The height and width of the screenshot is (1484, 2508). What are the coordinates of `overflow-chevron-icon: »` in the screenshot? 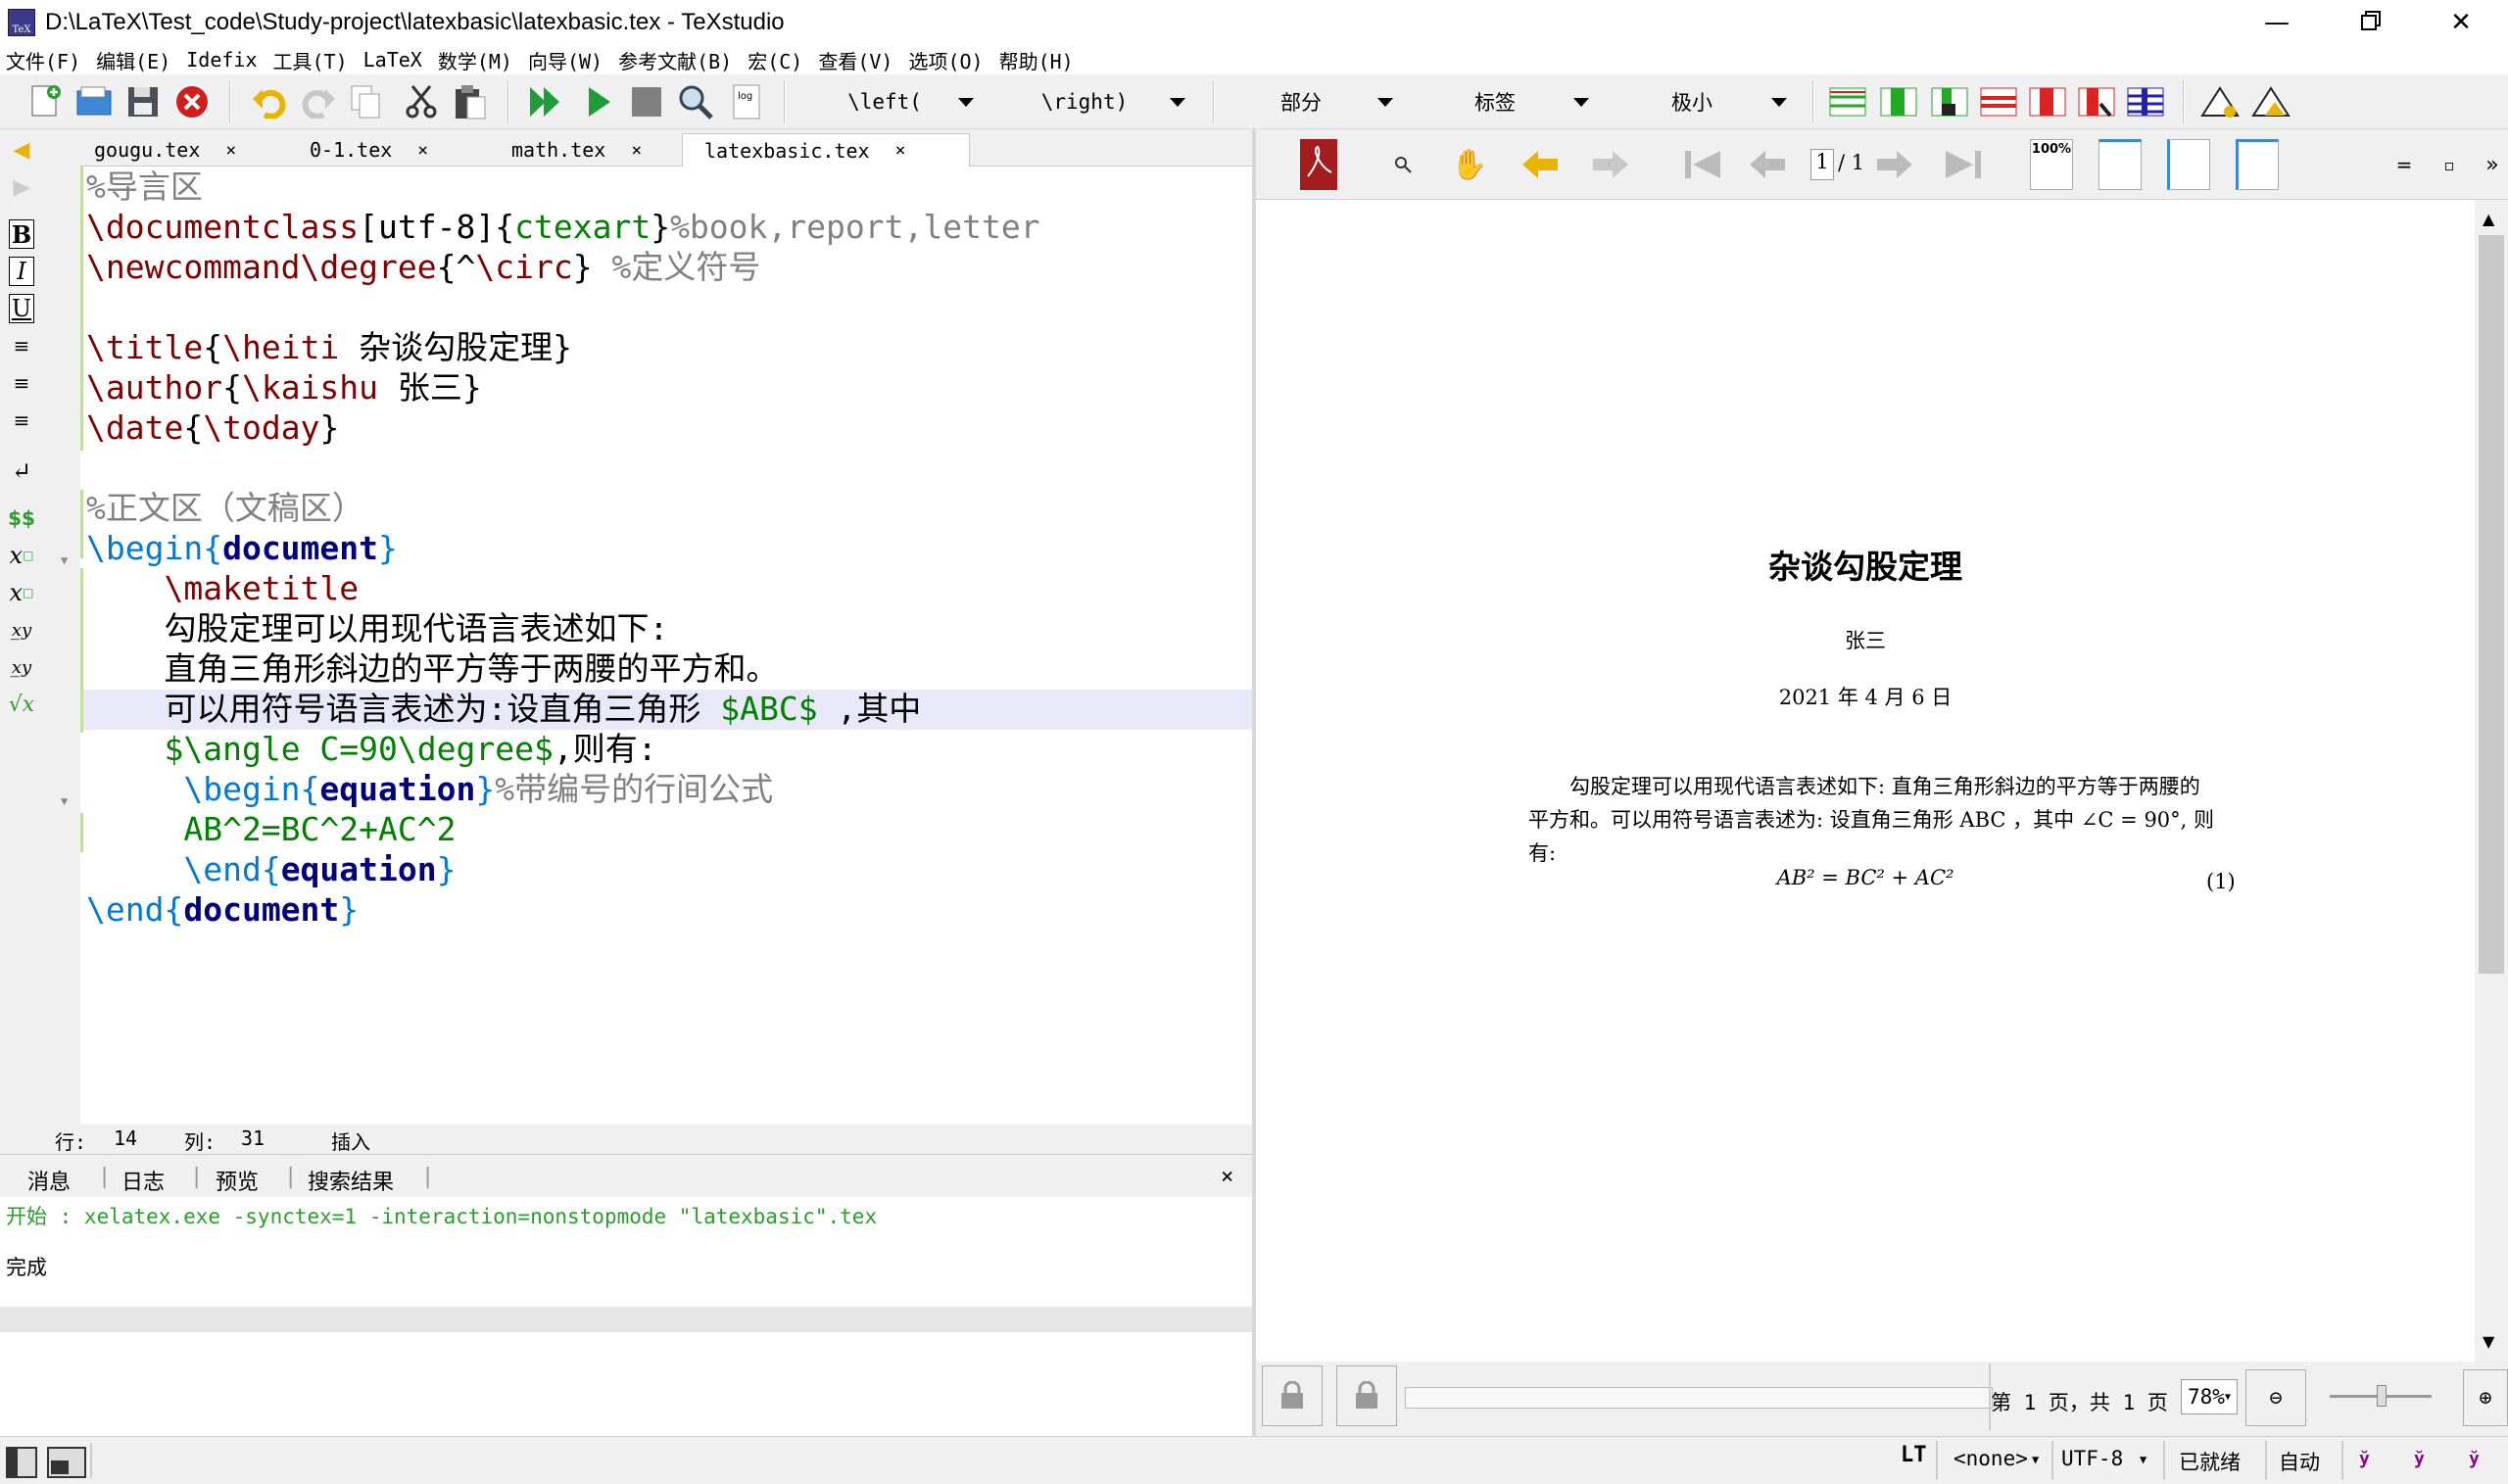 It's located at (2486, 164).